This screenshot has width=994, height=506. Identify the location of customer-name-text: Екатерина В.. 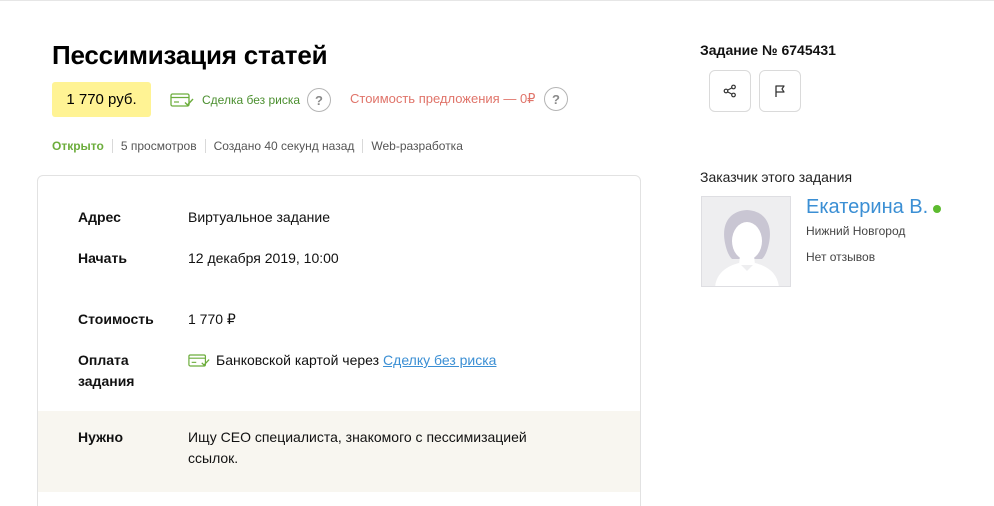
(867, 207).